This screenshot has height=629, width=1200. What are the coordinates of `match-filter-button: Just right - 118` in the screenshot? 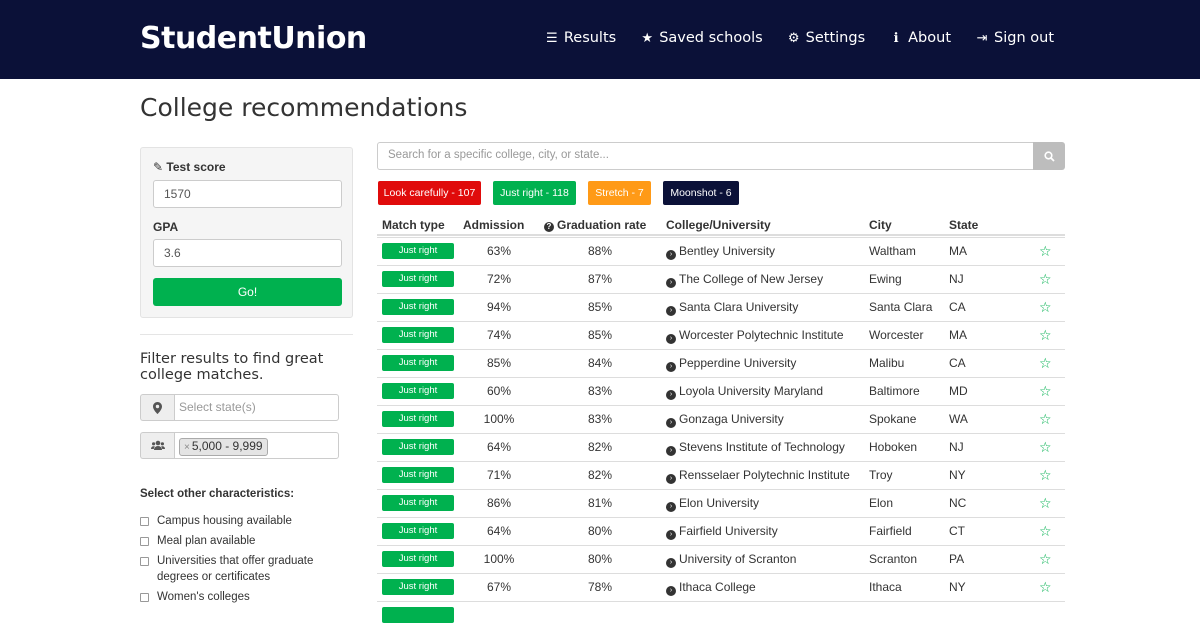 It's located at (534, 193).